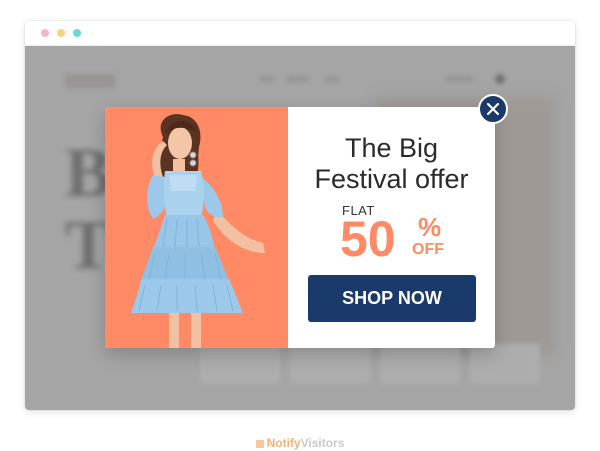 The image size is (600, 451). I want to click on window-minimize-dot, so click(61, 33).